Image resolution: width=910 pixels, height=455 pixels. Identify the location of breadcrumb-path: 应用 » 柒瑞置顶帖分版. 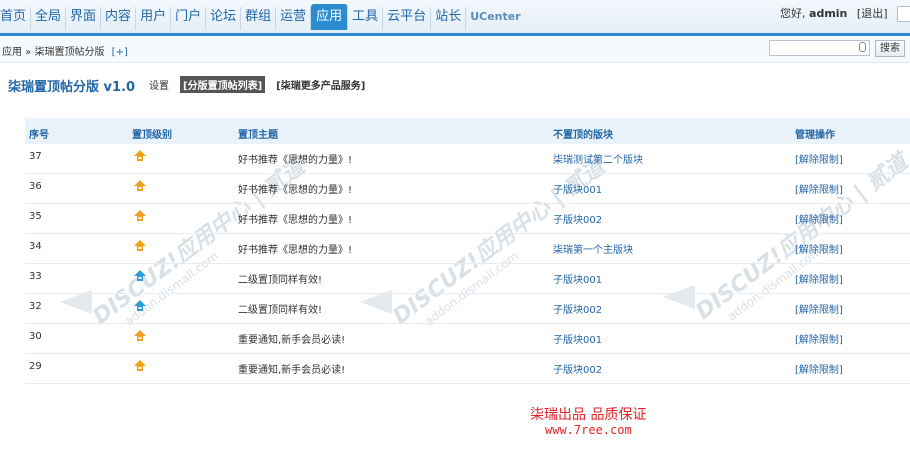
(53, 52).